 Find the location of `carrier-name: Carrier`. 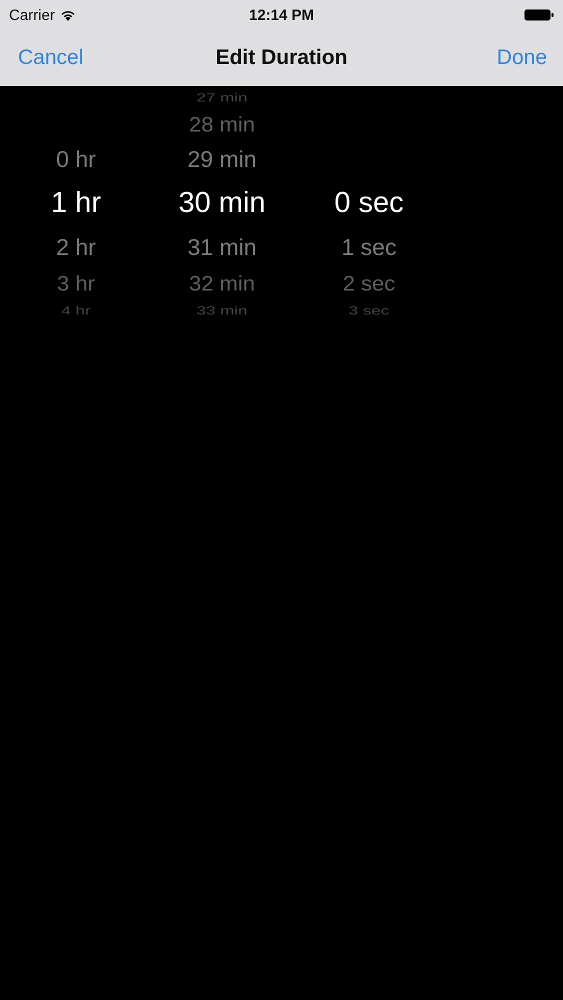

carrier-name: Carrier is located at coordinates (32, 15).